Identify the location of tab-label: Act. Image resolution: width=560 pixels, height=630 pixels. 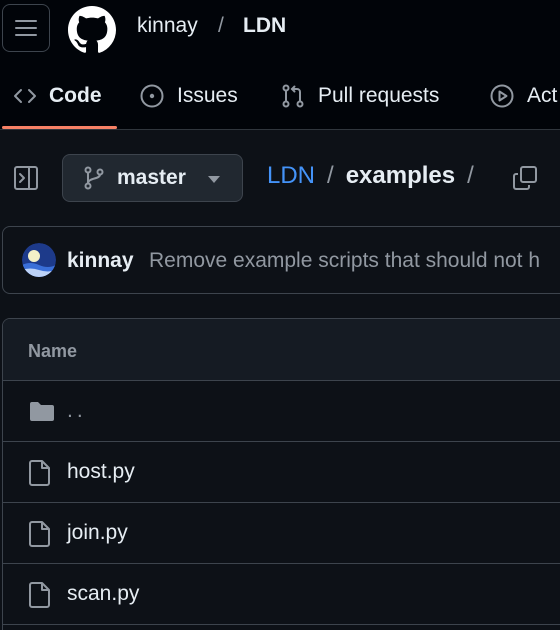
(542, 95).